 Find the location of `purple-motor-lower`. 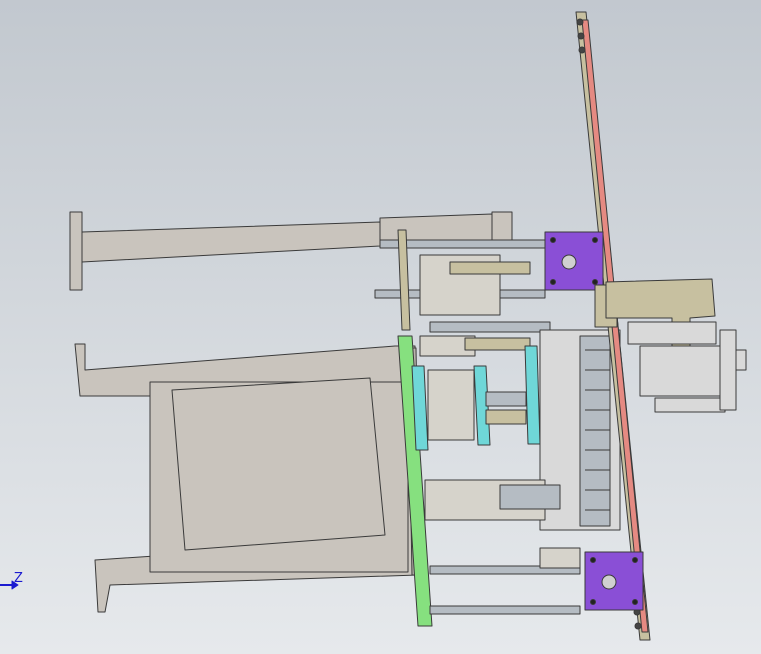

purple-motor-lower is located at coordinates (614, 581).